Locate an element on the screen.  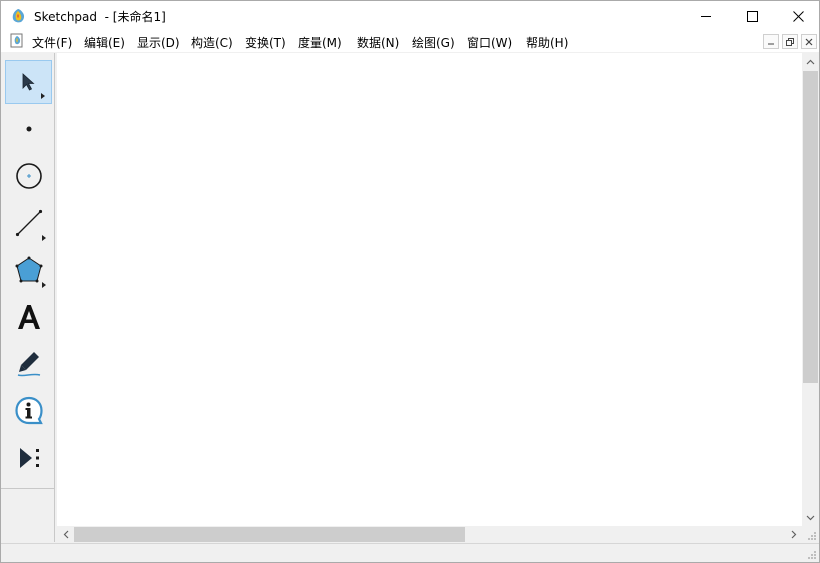
close-button is located at coordinates (797, 16).